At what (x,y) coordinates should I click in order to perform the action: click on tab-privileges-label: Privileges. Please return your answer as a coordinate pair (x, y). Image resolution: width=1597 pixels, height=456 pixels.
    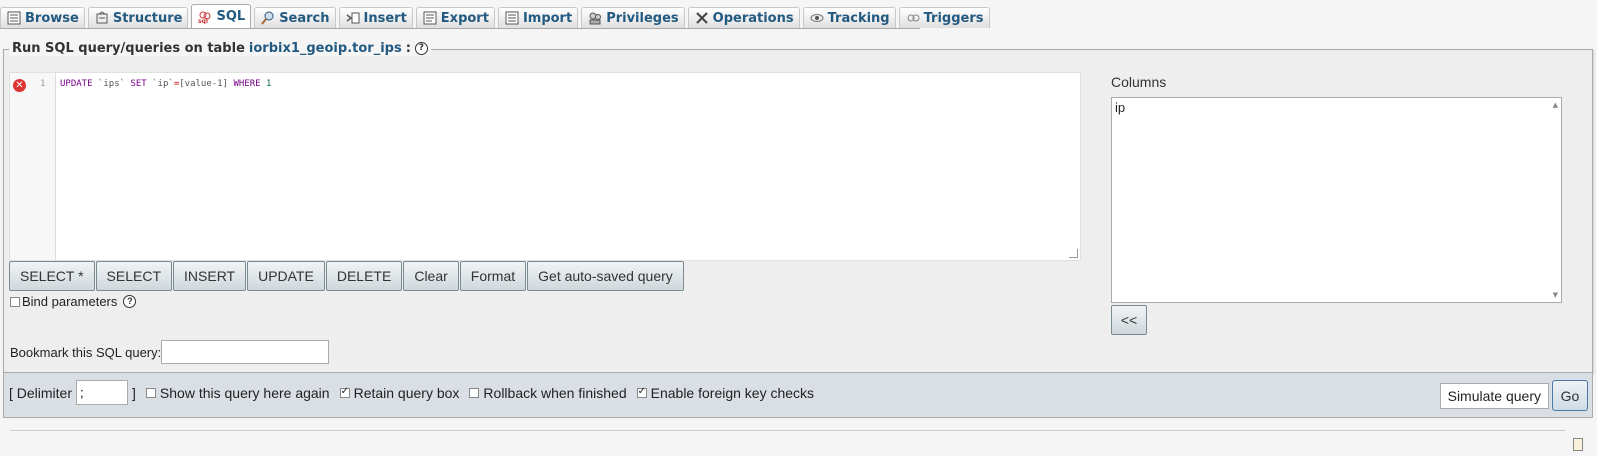
    Looking at the image, I should click on (642, 18).